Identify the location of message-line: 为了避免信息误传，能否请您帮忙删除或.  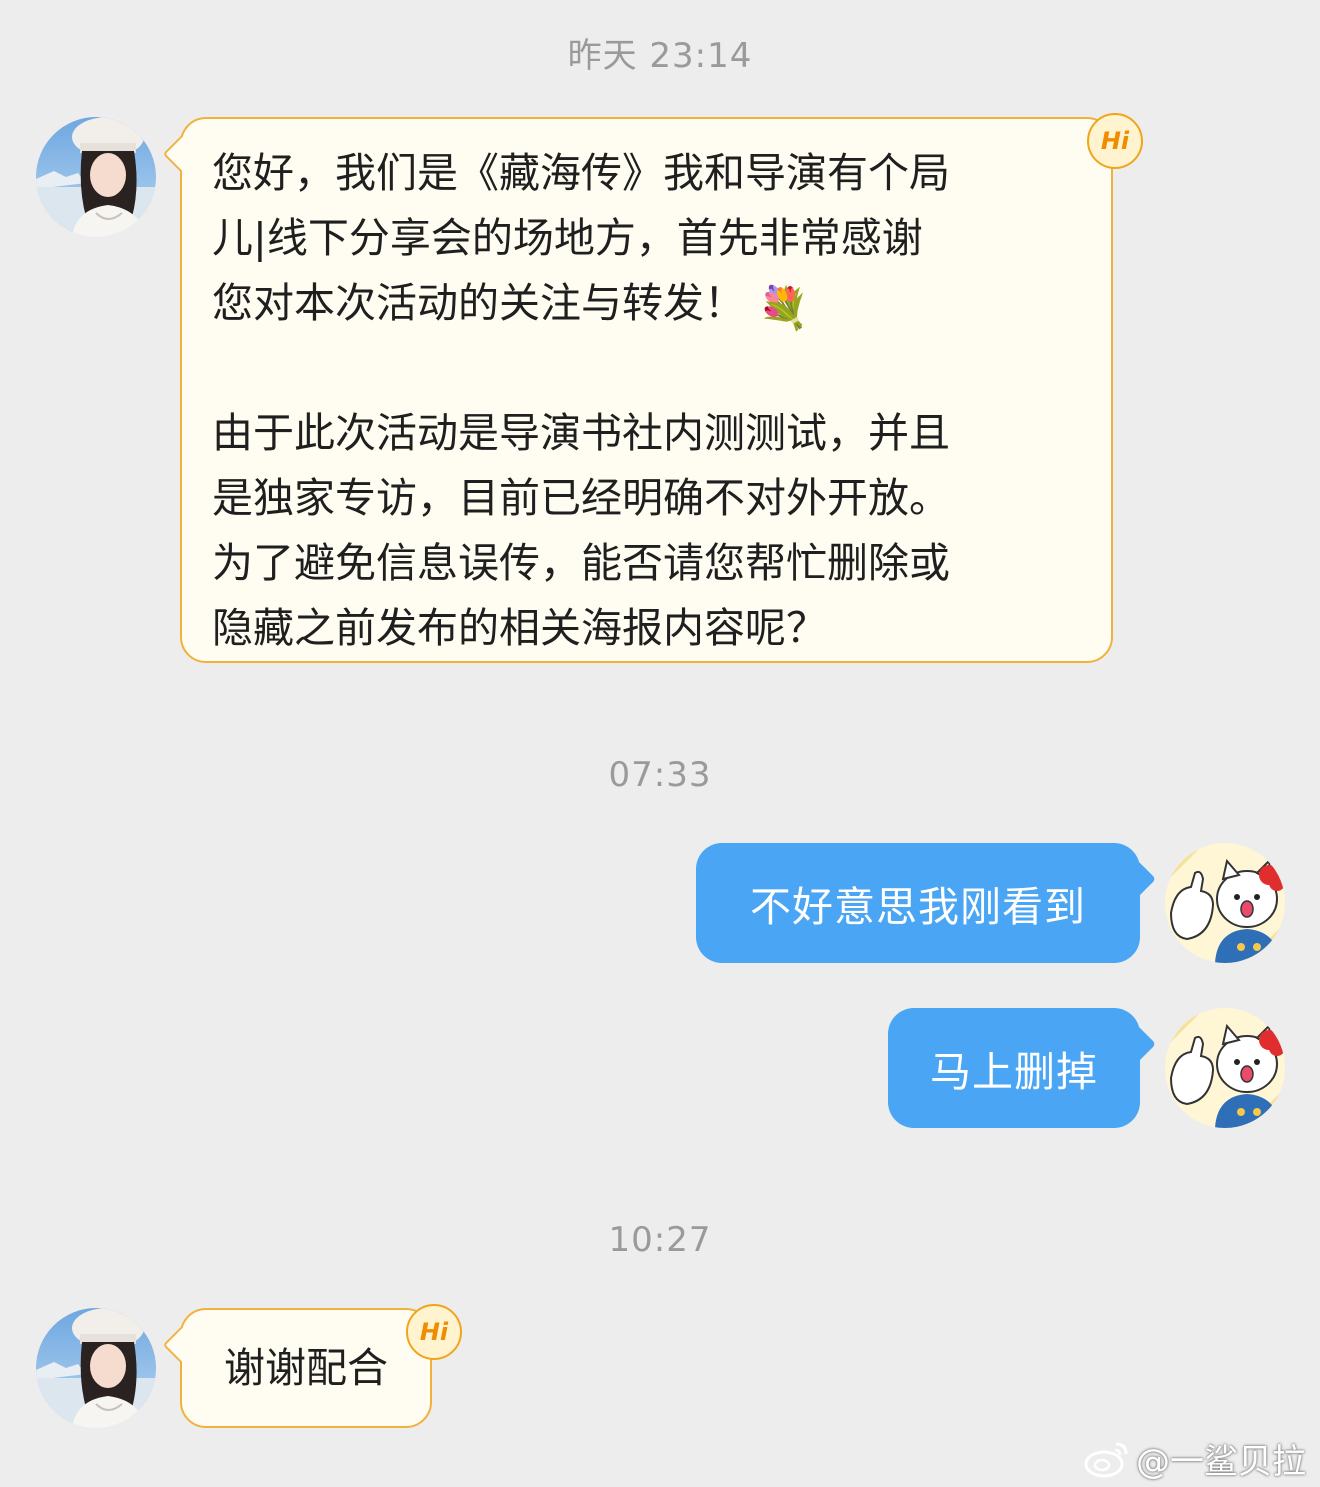
(581, 563).